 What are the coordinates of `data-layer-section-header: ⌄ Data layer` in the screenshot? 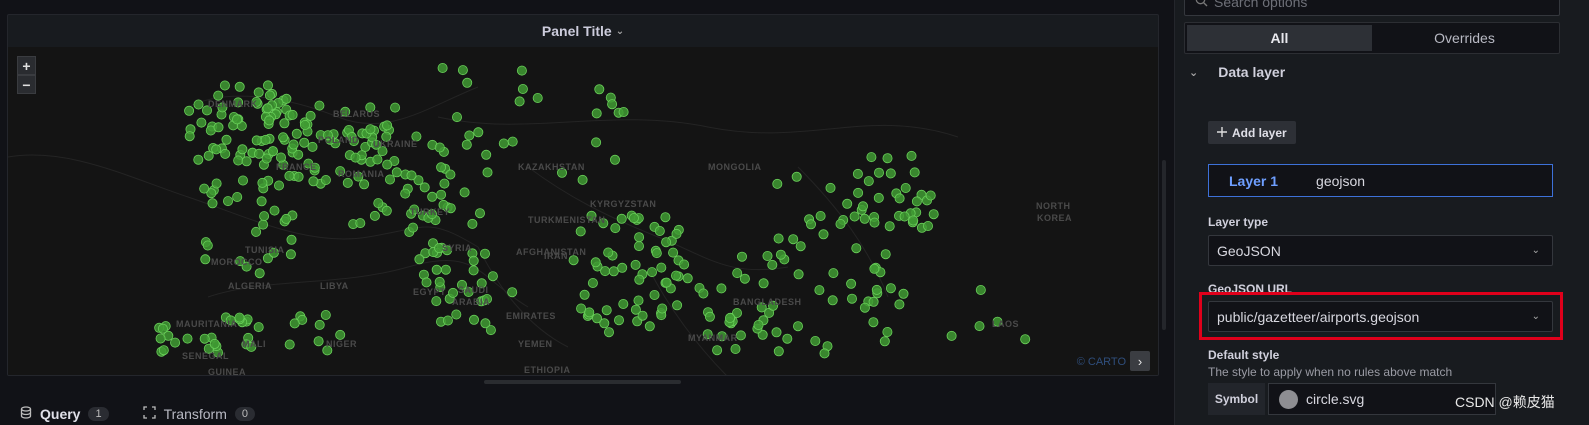 It's located at (1237, 72).